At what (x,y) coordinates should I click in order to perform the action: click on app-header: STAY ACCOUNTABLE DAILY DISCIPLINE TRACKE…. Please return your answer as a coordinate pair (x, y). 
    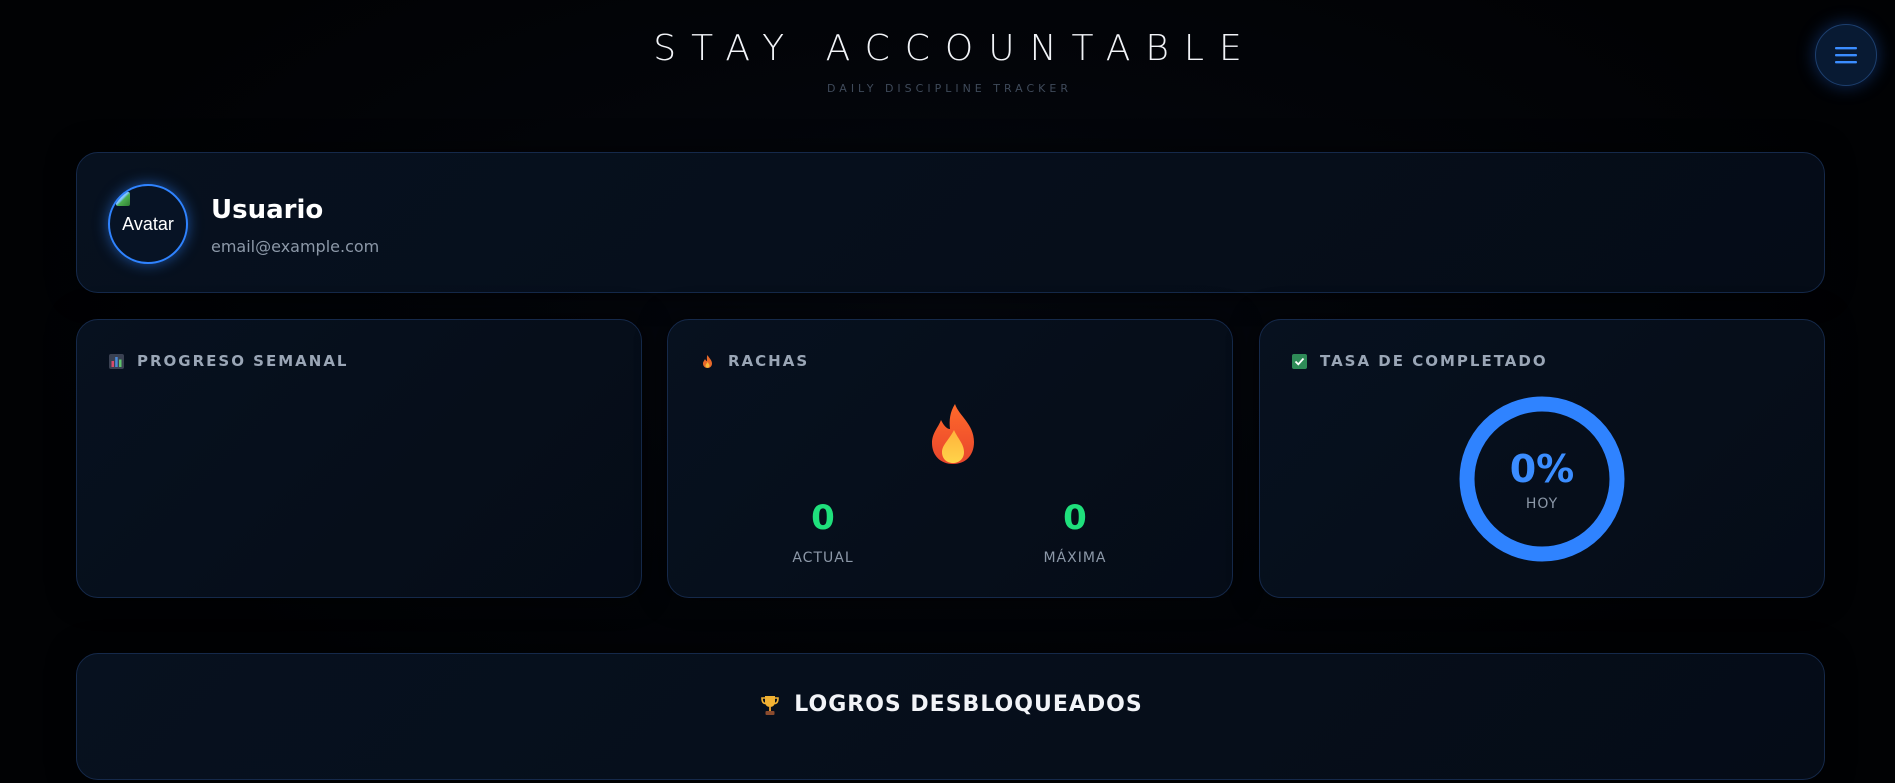
    Looking at the image, I should click on (947, 55).